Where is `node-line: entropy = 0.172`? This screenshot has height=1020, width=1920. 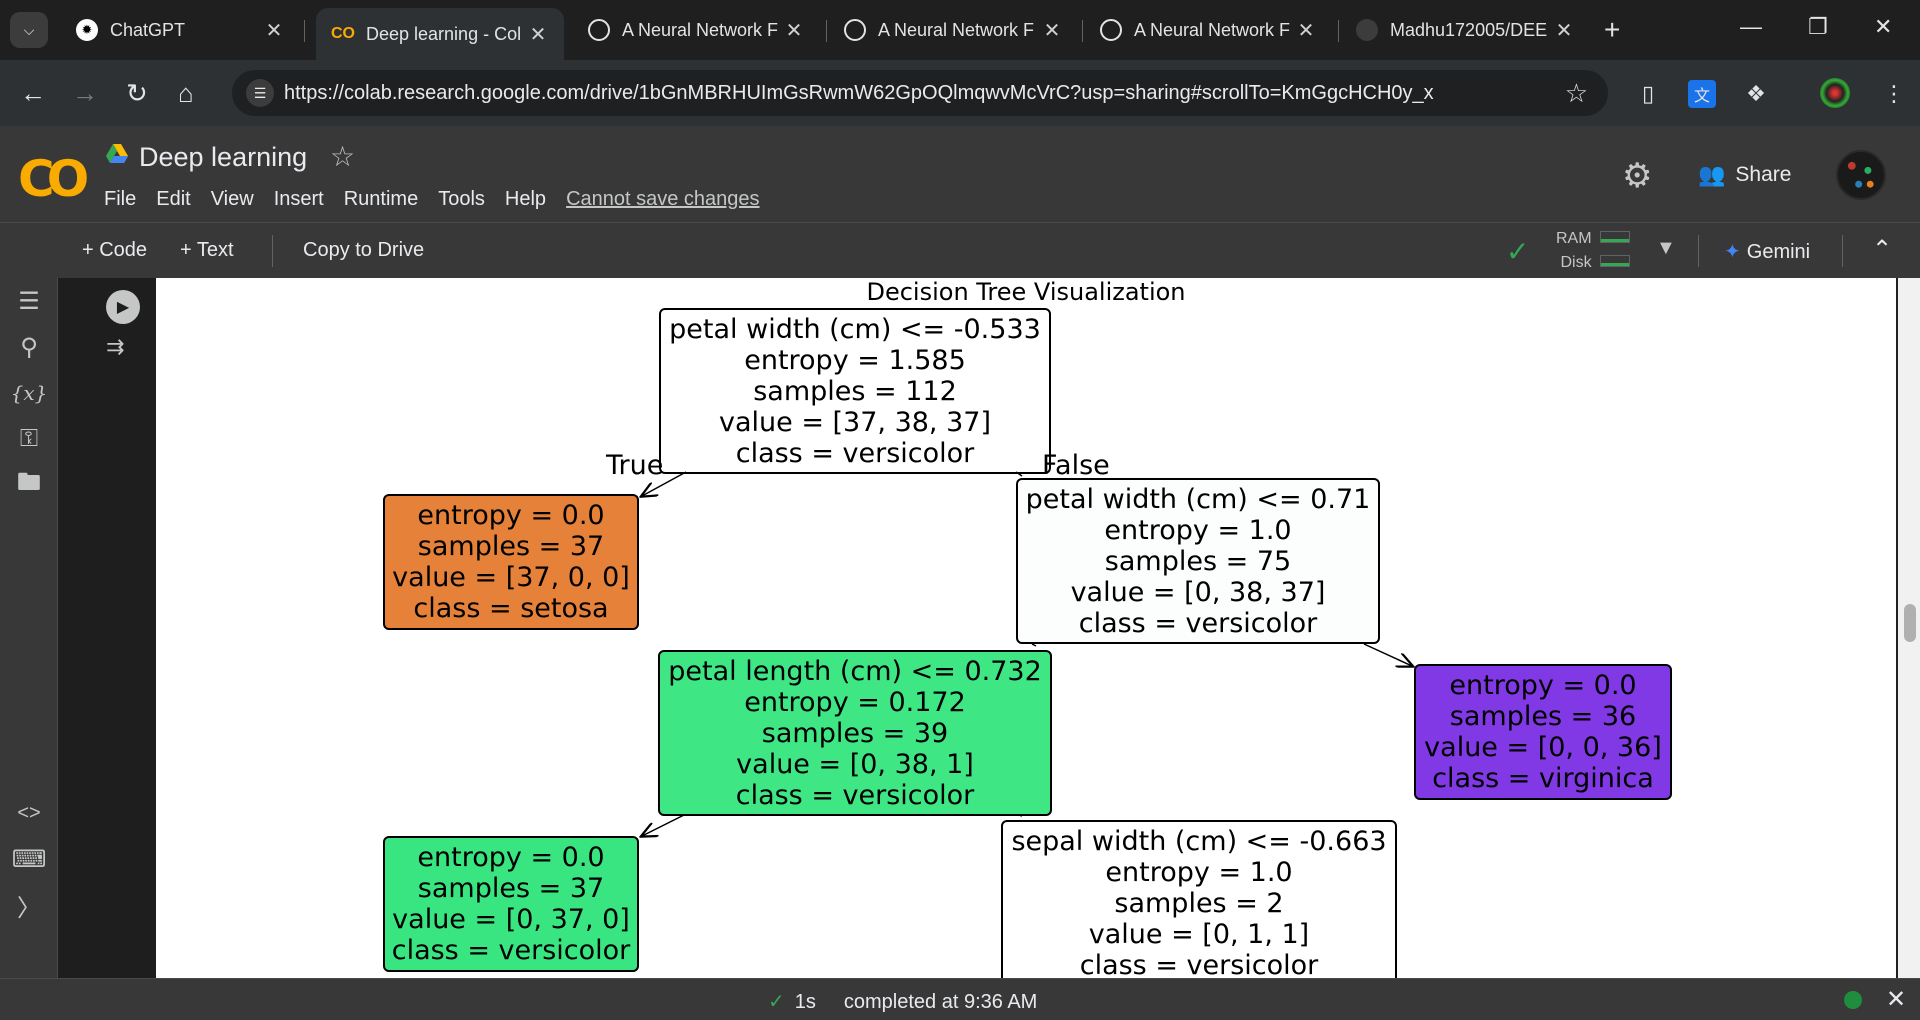
node-line: entropy = 0.172 is located at coordinates (855, 702).